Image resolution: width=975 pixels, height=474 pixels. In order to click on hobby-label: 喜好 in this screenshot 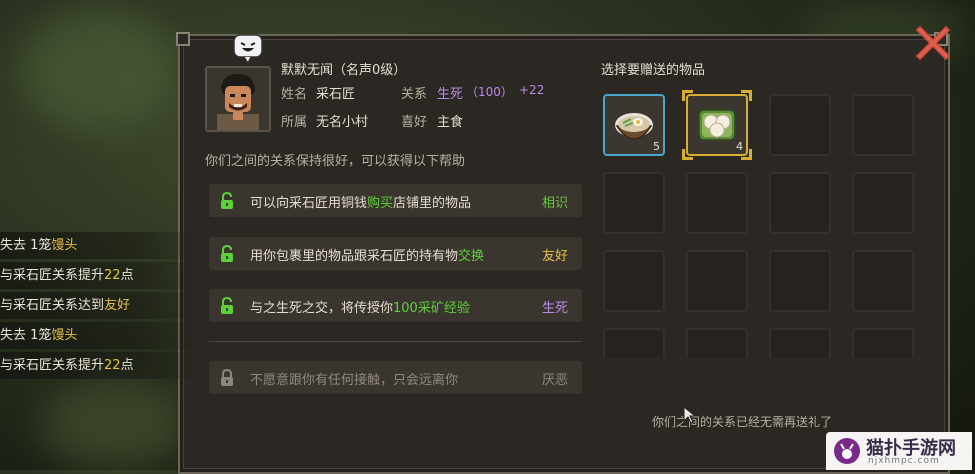, I will do `click(414, 122)`.